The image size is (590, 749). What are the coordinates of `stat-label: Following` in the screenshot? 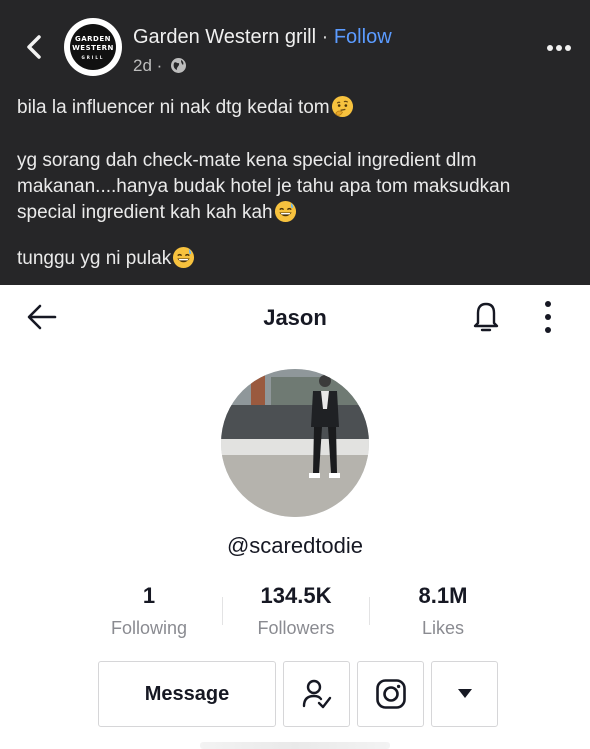 It's located at (149, 628).